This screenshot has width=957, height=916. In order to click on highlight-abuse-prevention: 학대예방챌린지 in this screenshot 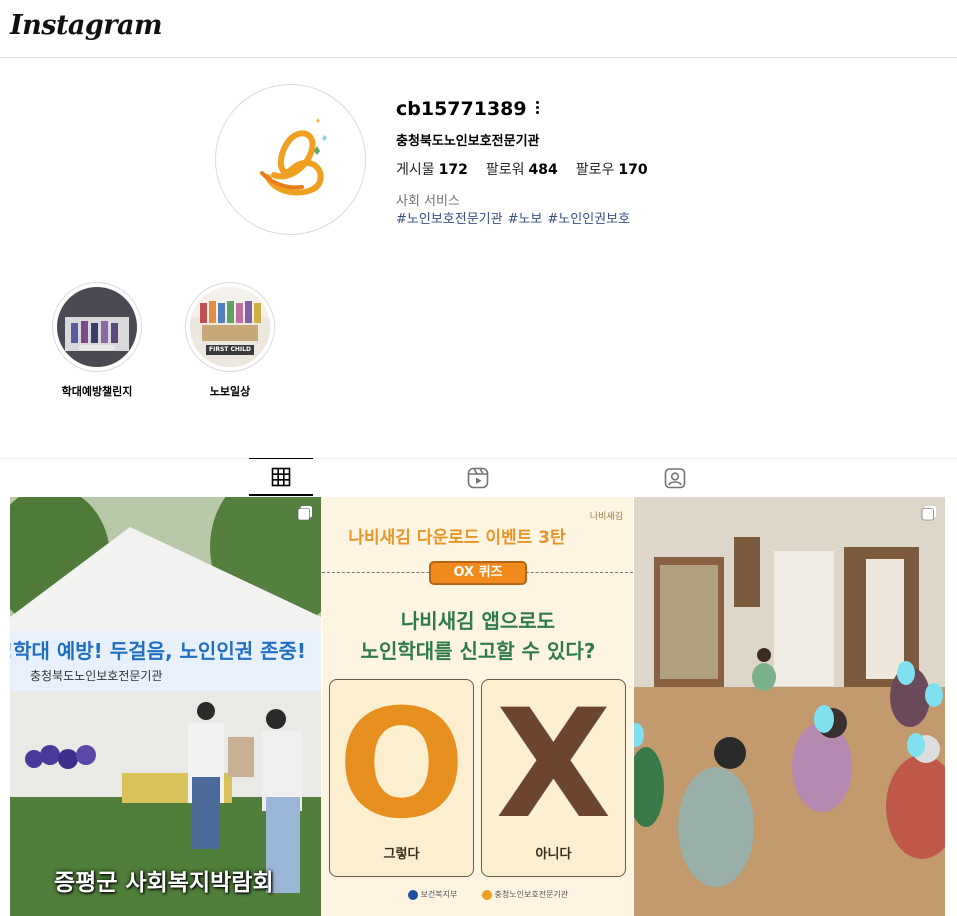, I will do `click(97, 340)`.